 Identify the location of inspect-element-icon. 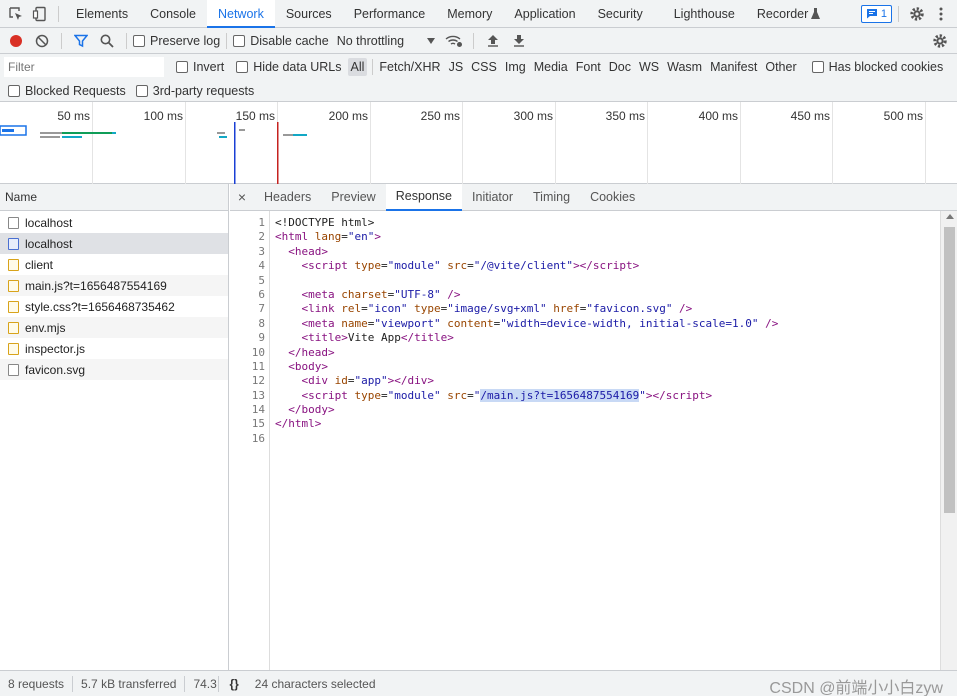
(16, 14).